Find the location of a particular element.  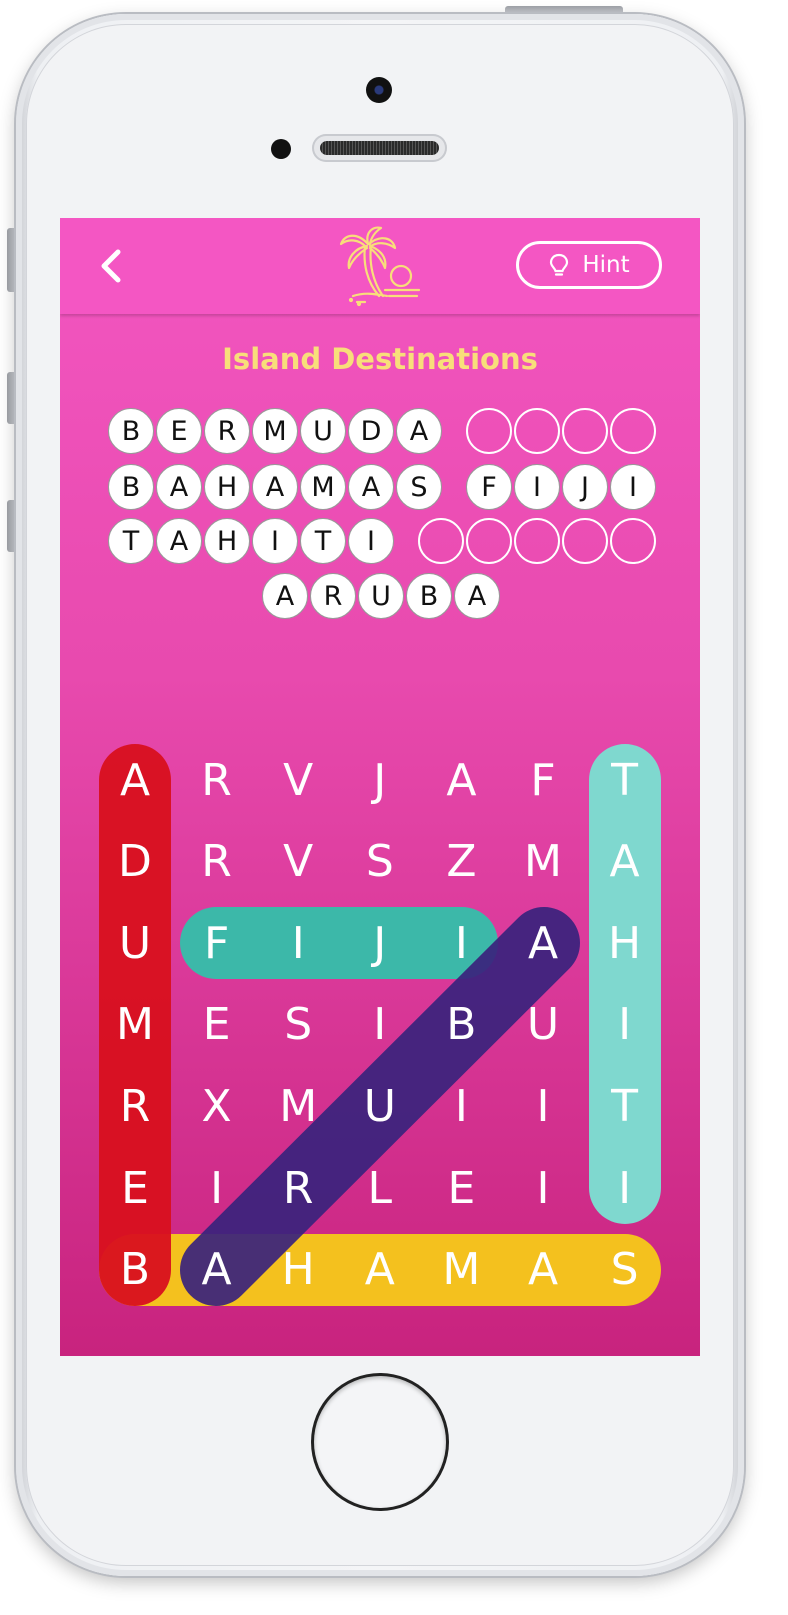

grid-cell: D is located at coordinates (135, 862).